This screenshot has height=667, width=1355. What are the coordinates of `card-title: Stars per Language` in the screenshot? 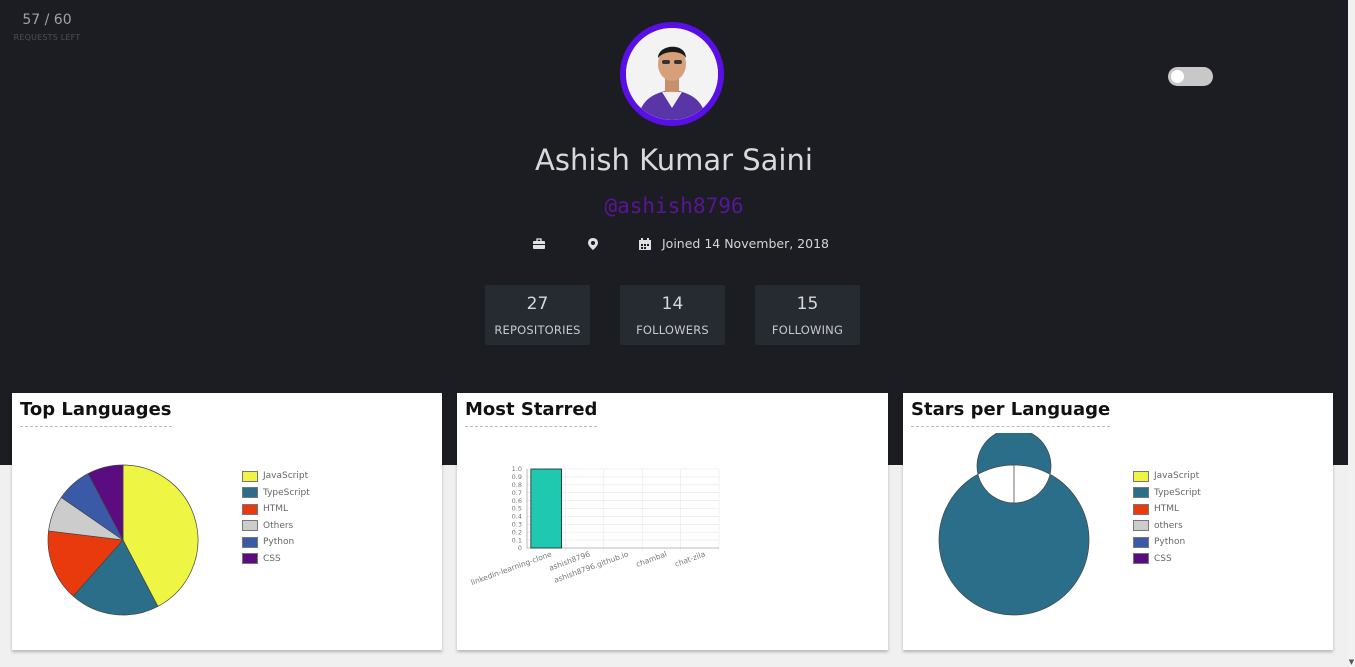 It's located at (1011, 413).